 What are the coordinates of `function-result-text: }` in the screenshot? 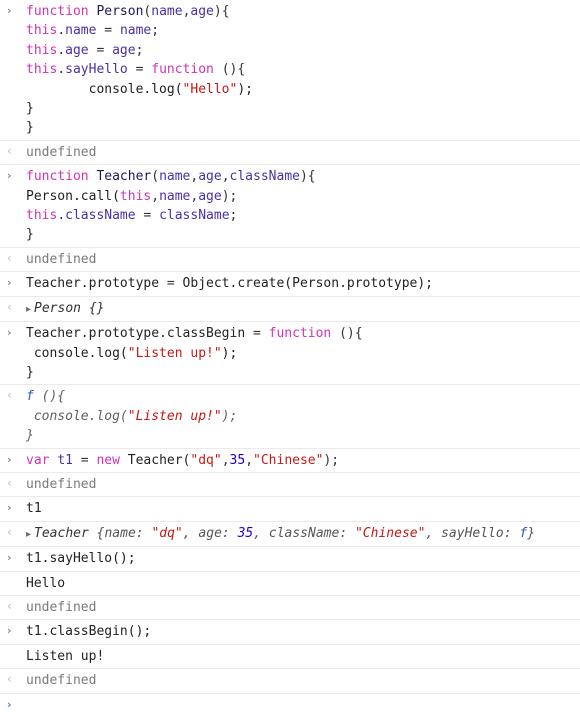 It's located at (30, 436).